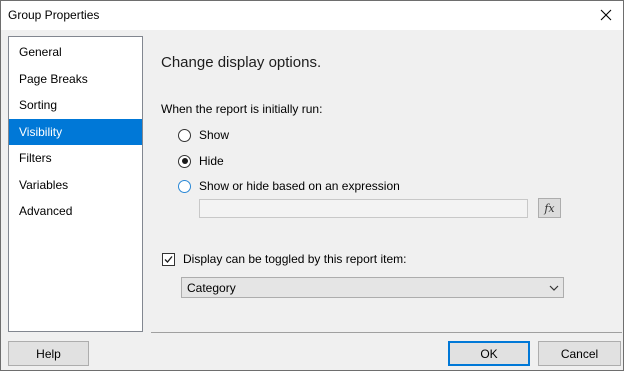 This screenshot has width=624, height=371. Describe the element at coordinates (489, 353) in the screenshot. I see `ok-button: OK` at that location.